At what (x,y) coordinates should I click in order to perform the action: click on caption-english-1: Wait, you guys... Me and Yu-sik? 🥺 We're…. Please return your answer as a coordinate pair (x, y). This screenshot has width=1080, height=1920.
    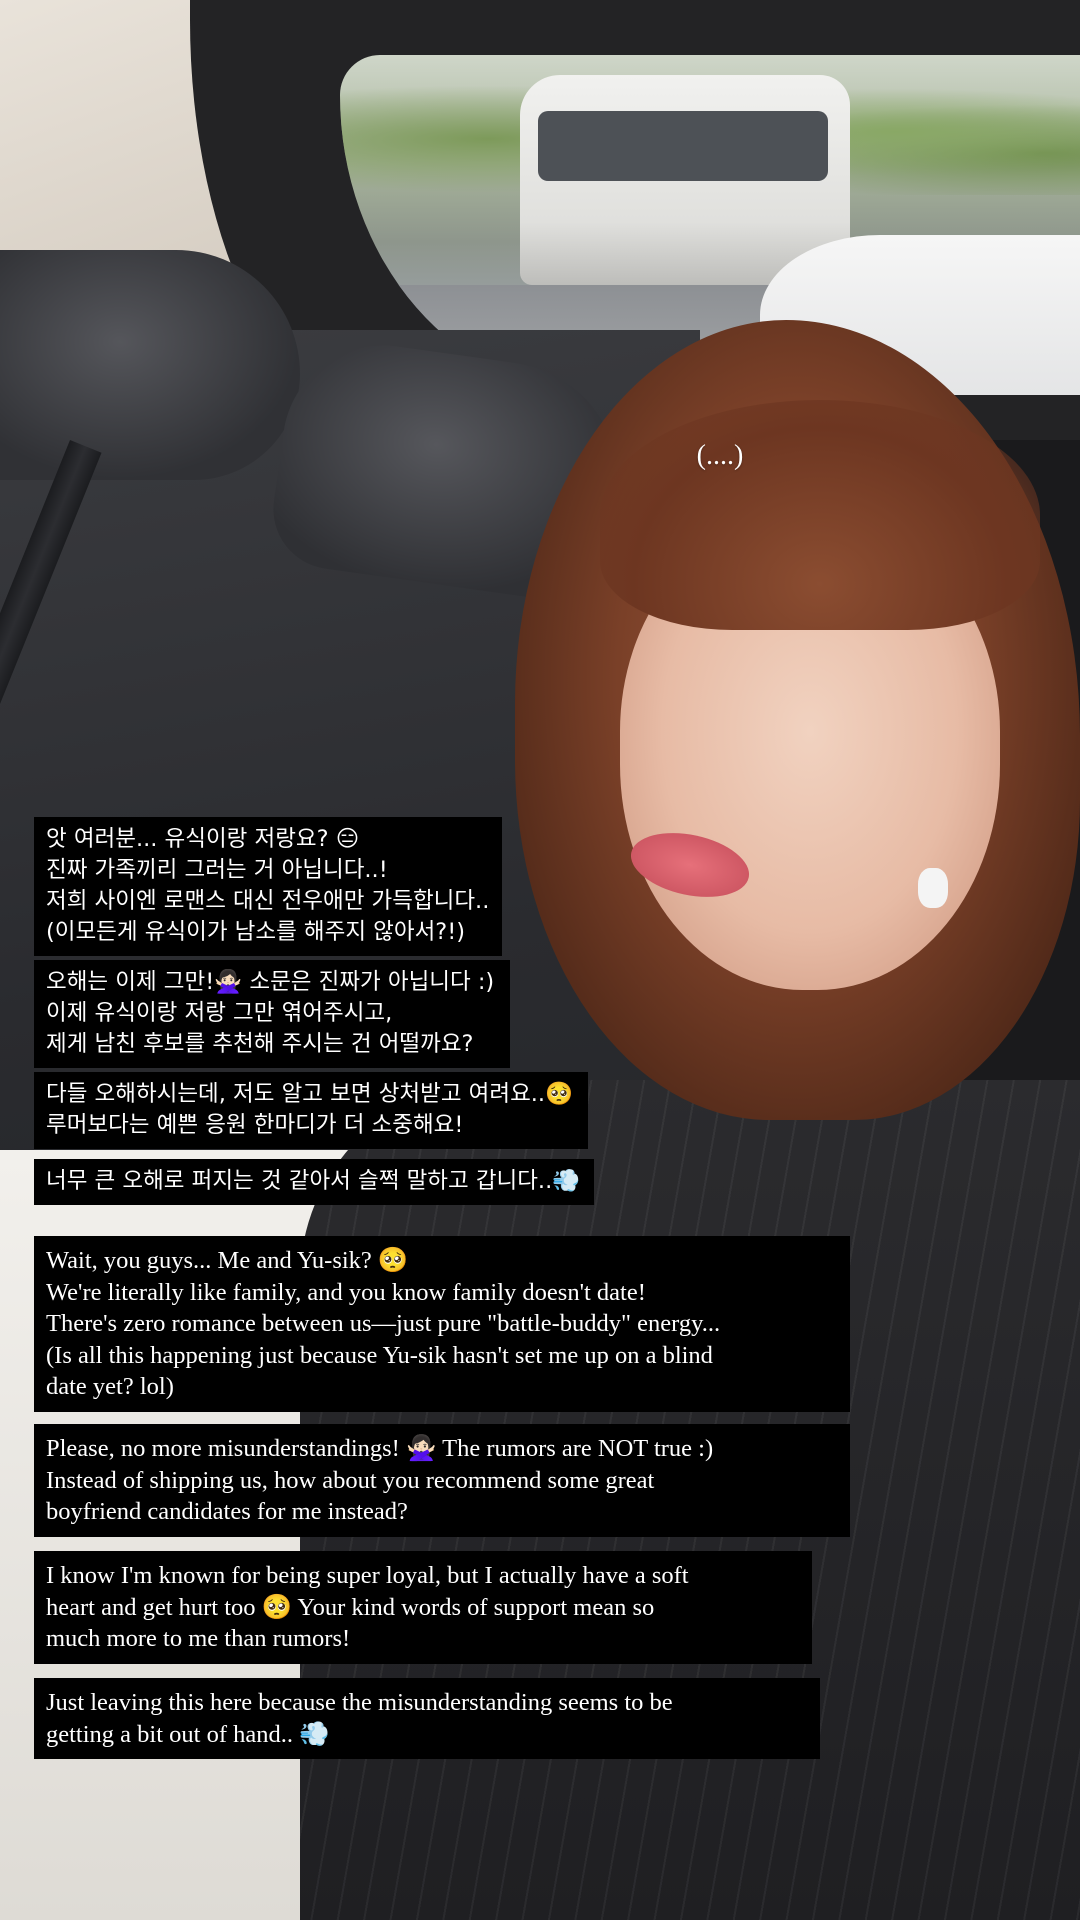
    Looking at the image, I should click on (442, 1324).